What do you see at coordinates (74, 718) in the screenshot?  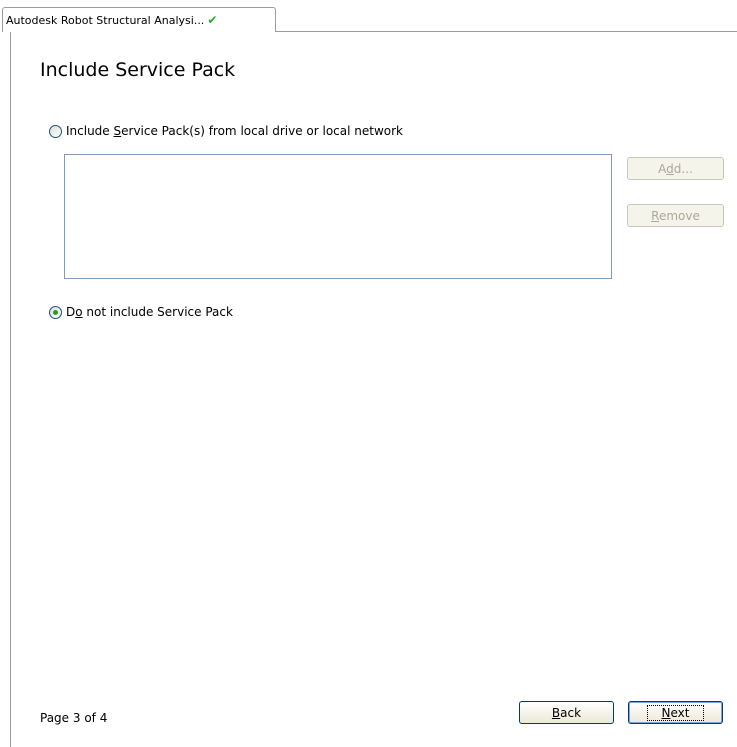 I see `page-indicator: Page 3 of 4` at bounding box center [74, 718].